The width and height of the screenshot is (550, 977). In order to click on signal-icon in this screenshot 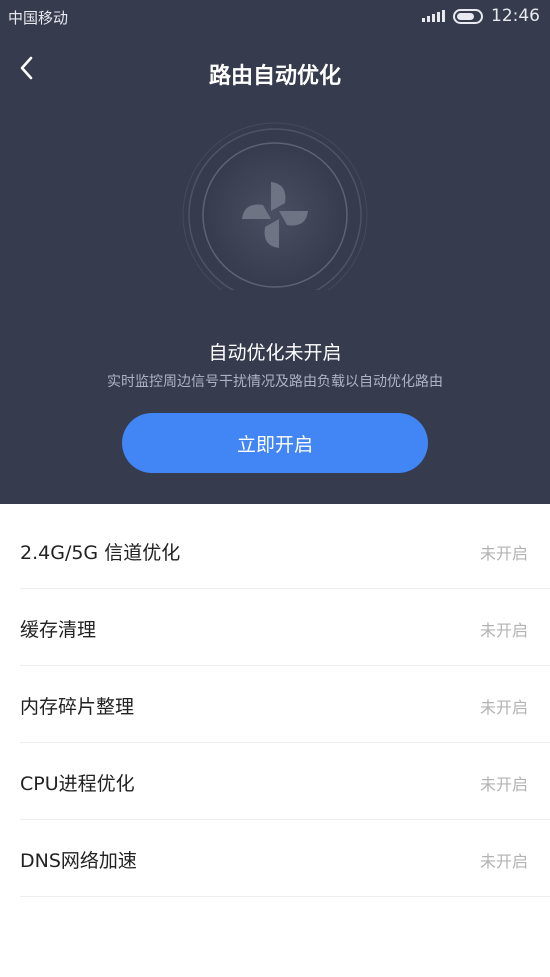, I will do `click(433, 16)`.